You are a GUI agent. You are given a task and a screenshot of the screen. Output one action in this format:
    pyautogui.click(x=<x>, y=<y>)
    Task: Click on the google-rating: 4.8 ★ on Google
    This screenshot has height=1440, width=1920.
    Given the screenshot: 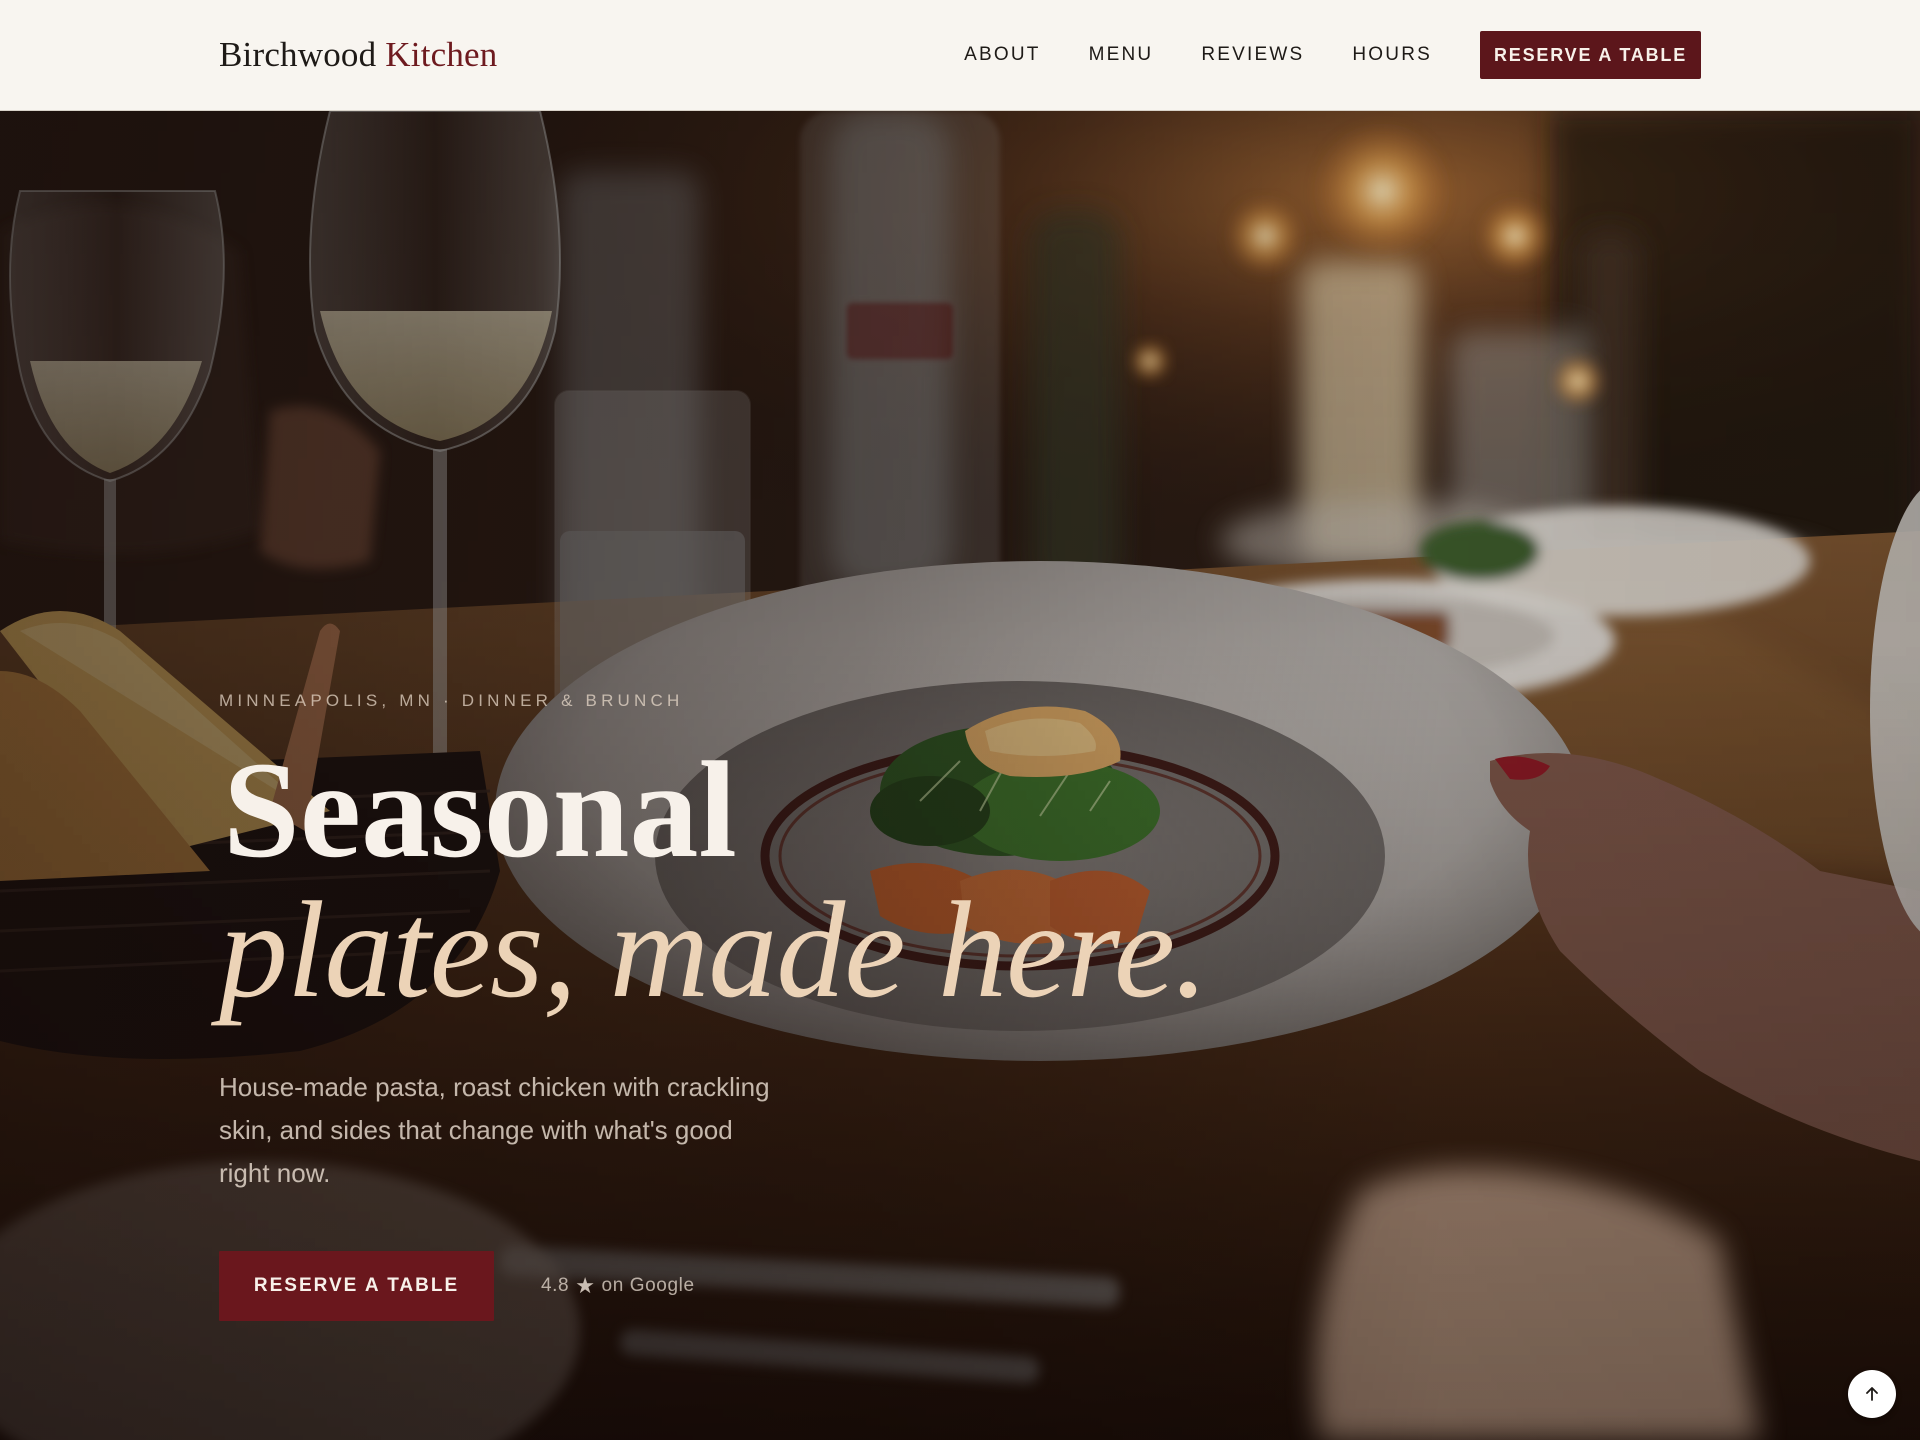 What is the action you would take?
    pyautogui.click(x=618, y=1286)
    